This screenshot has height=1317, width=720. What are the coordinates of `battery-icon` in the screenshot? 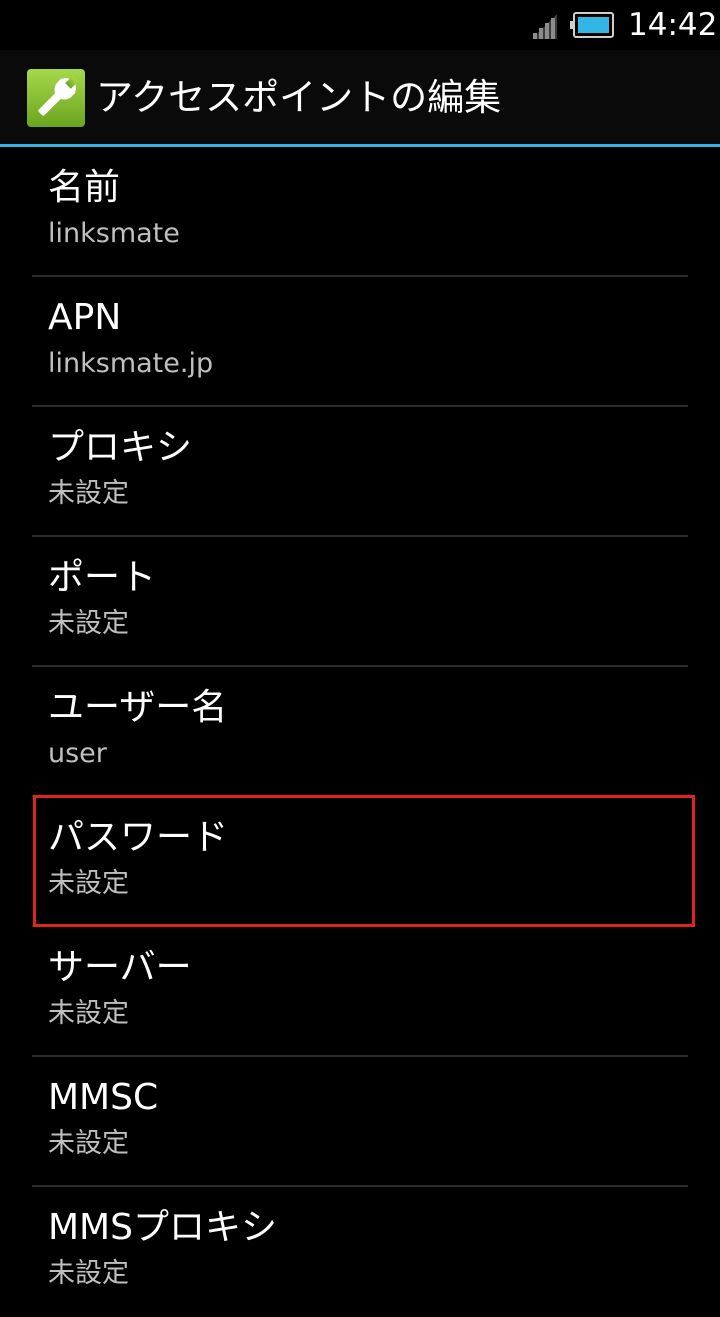 It's located at (592, 25).